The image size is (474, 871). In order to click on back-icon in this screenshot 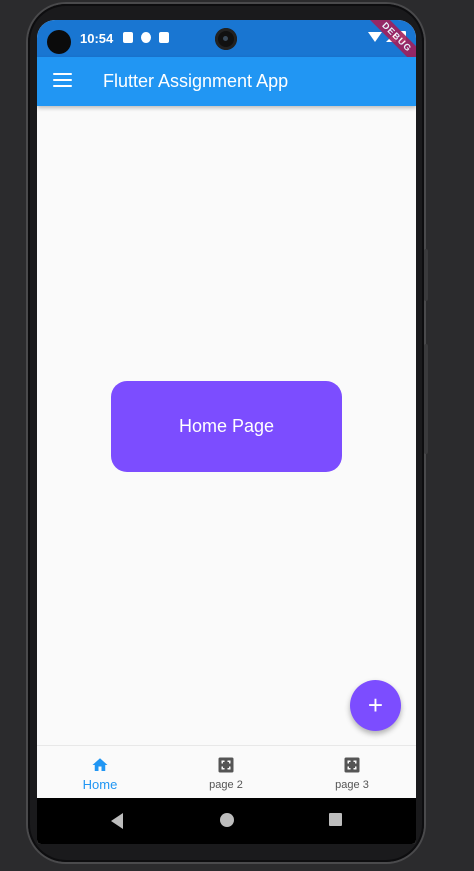, I will do `click(117, 821)`.